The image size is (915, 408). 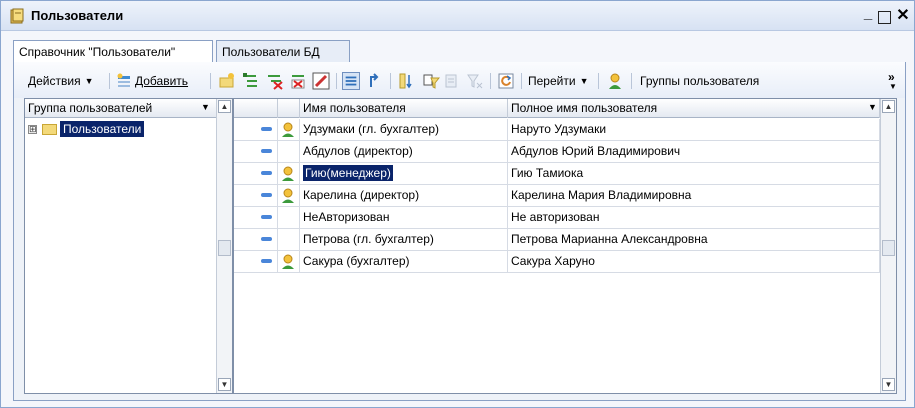 What do you see at coordinates (299, 81) in the screenshot?
I see `mark-delete-icon` at bounding box center [299, 81].